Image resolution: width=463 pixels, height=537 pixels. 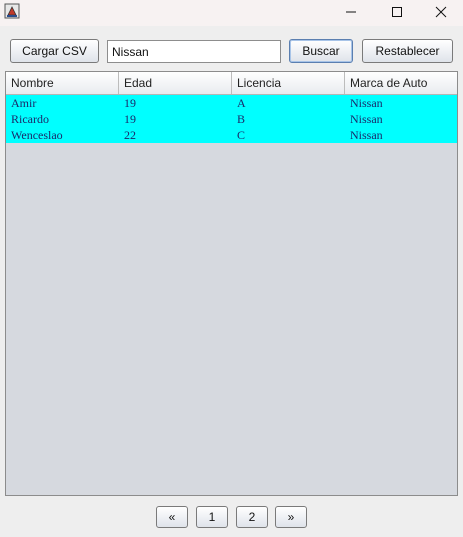 What do you see at coordinates (175, 83) in the screenshot?
I see `column-header-edad: Edad` at bounding box center [175, 83].